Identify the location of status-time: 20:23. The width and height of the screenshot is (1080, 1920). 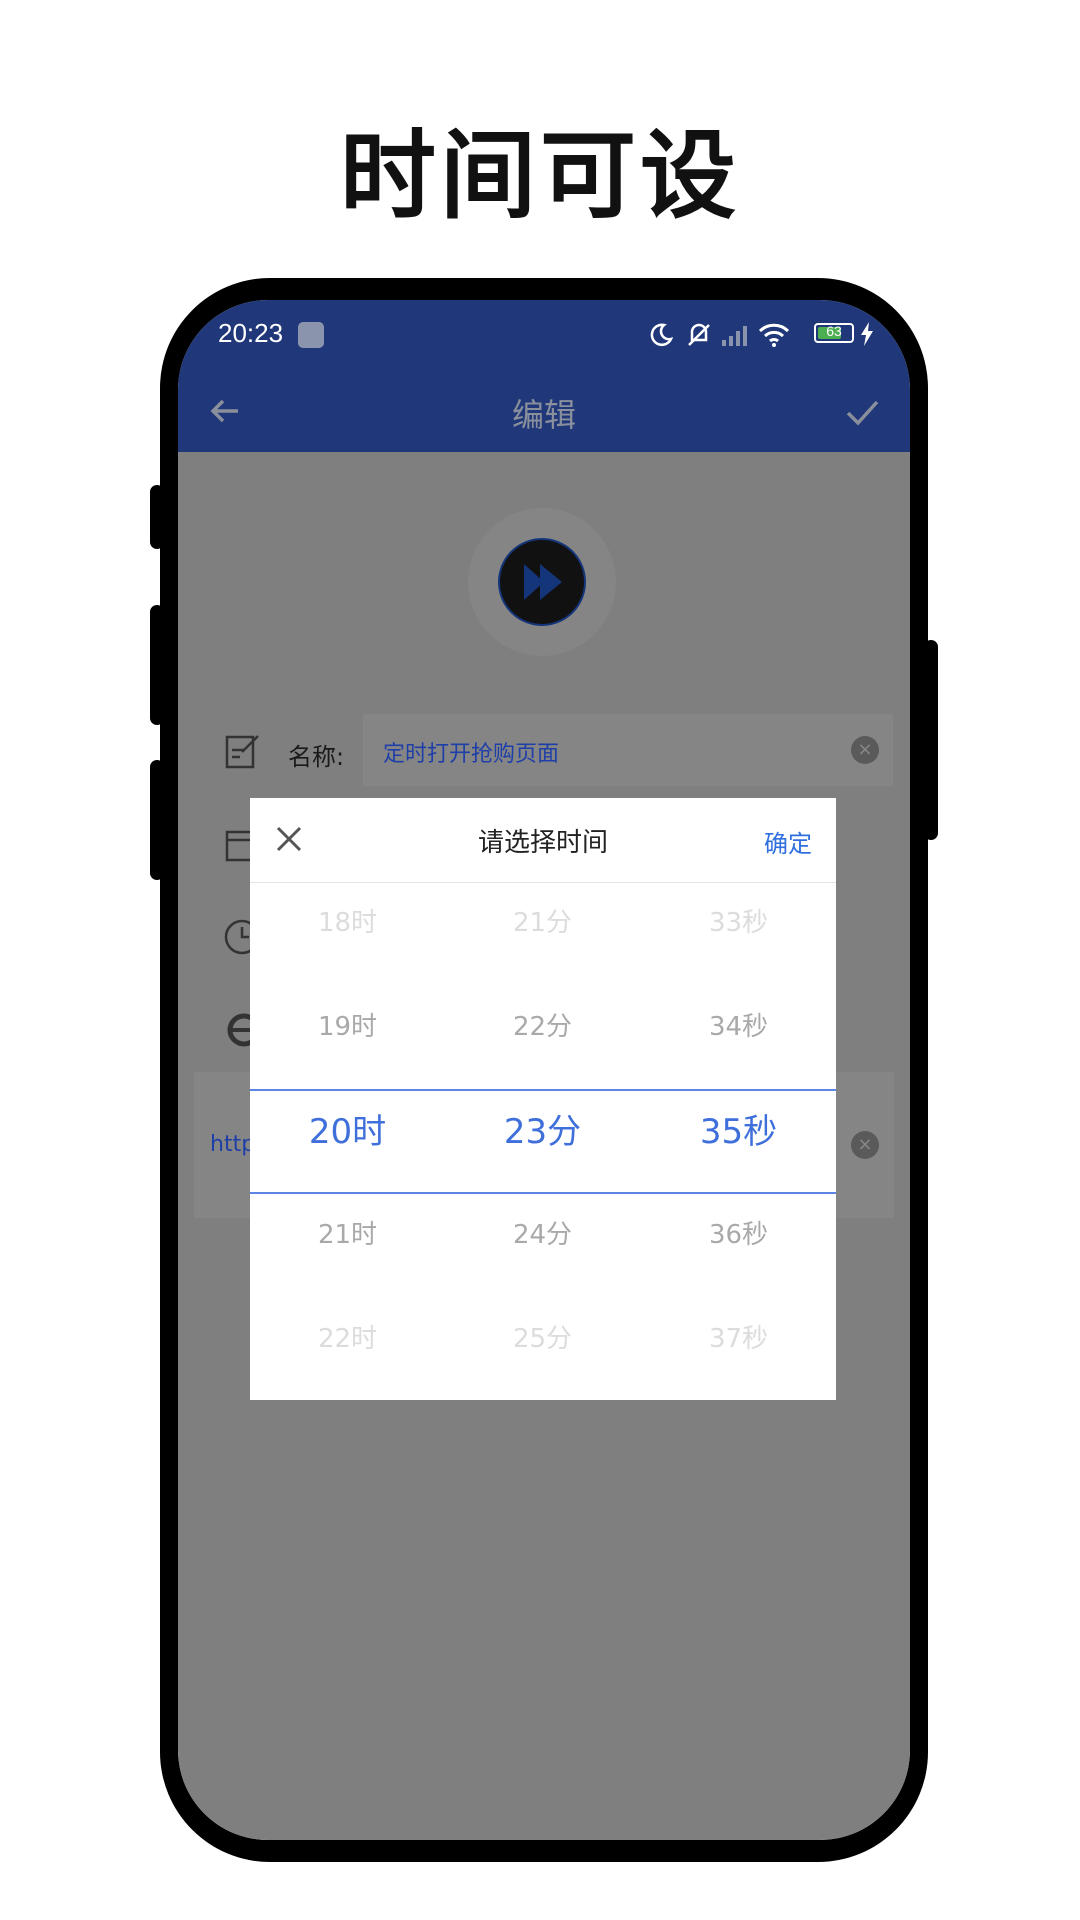
(251, 333).